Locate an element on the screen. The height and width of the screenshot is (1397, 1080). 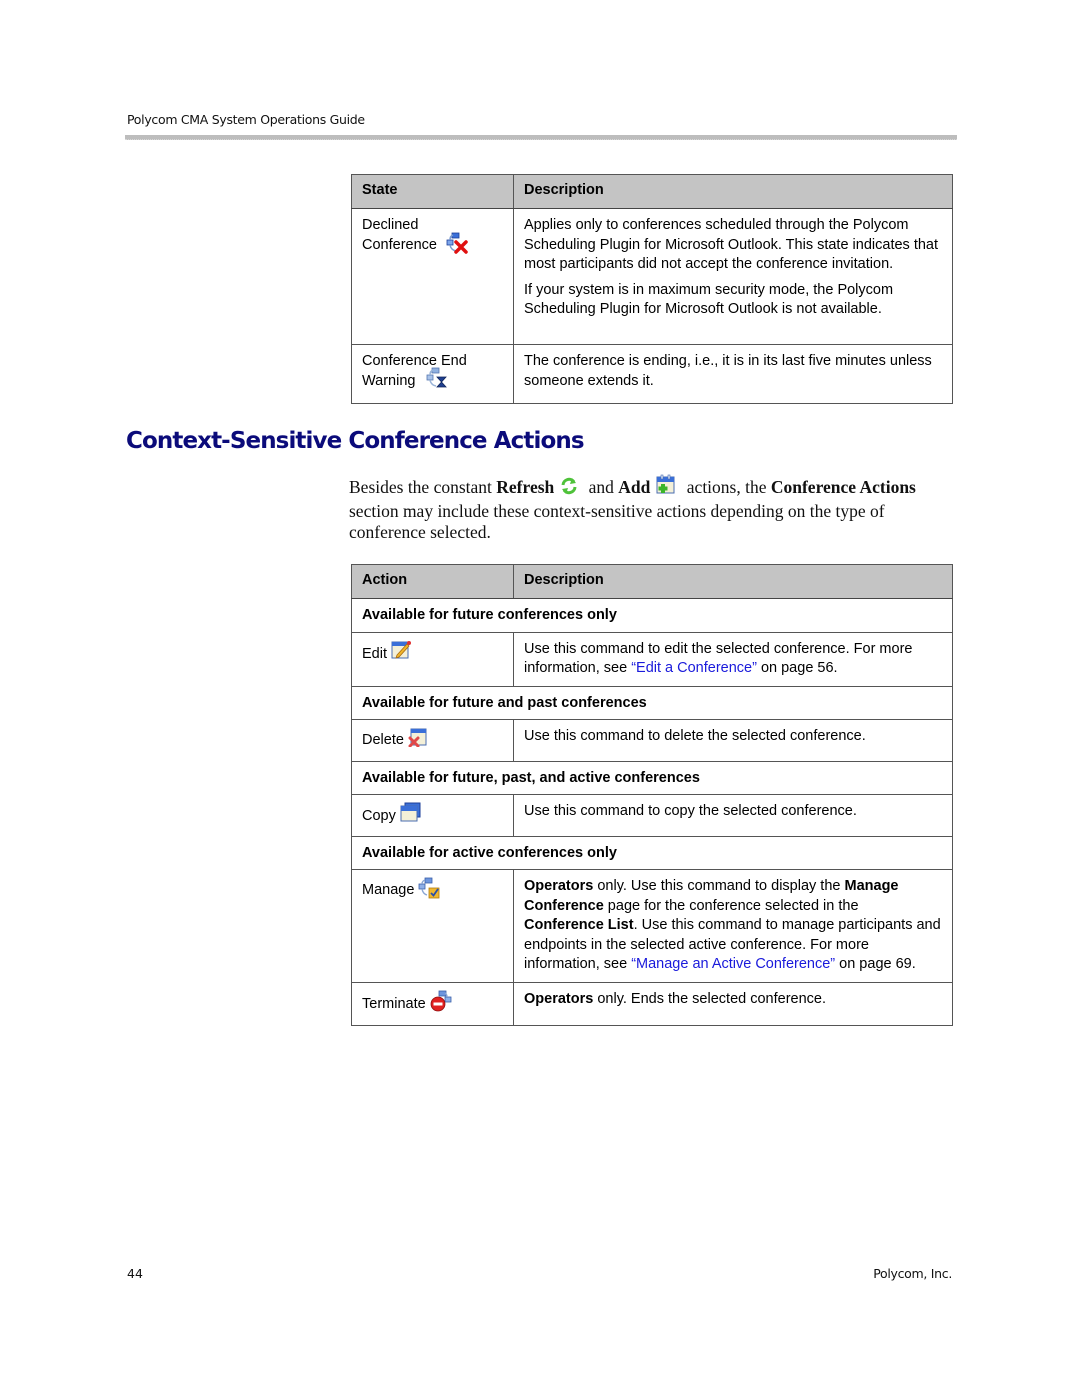
group-row: Available for active conferences only is located at coordinates (652, 852).